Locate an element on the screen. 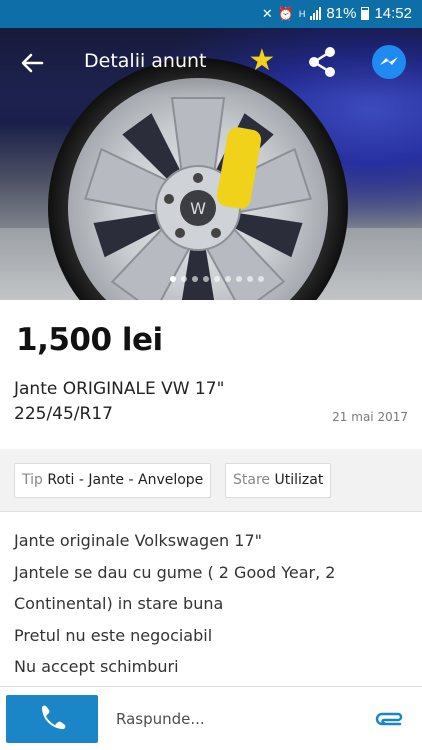 The image size is (422, 750). svg-text: W is located at coordinates (198, 208).